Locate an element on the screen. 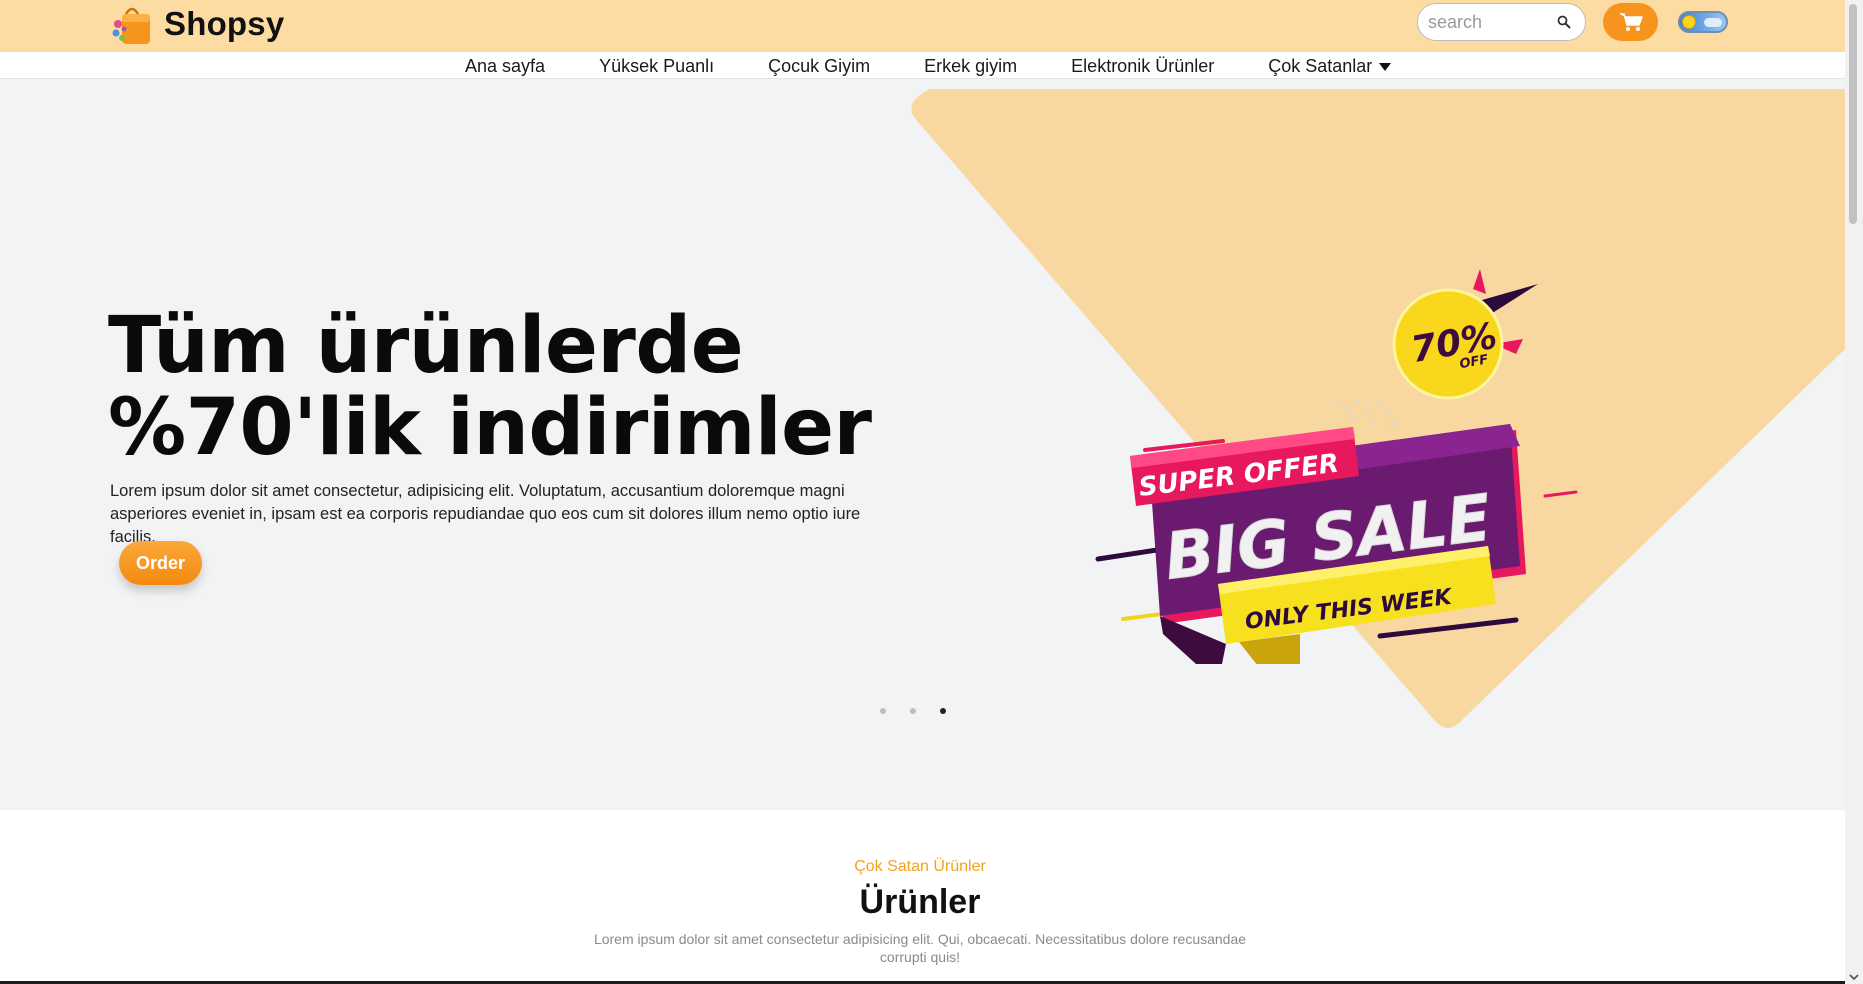  slider-dot-3-active is located at coordinates (943, 711).